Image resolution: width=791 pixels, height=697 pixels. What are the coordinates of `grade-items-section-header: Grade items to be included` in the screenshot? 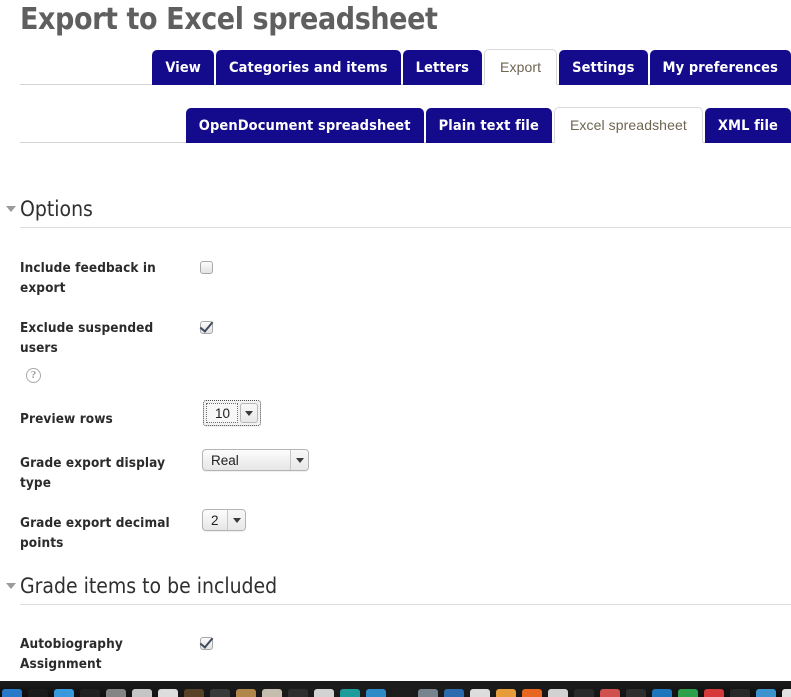 It's located at (395, 590).